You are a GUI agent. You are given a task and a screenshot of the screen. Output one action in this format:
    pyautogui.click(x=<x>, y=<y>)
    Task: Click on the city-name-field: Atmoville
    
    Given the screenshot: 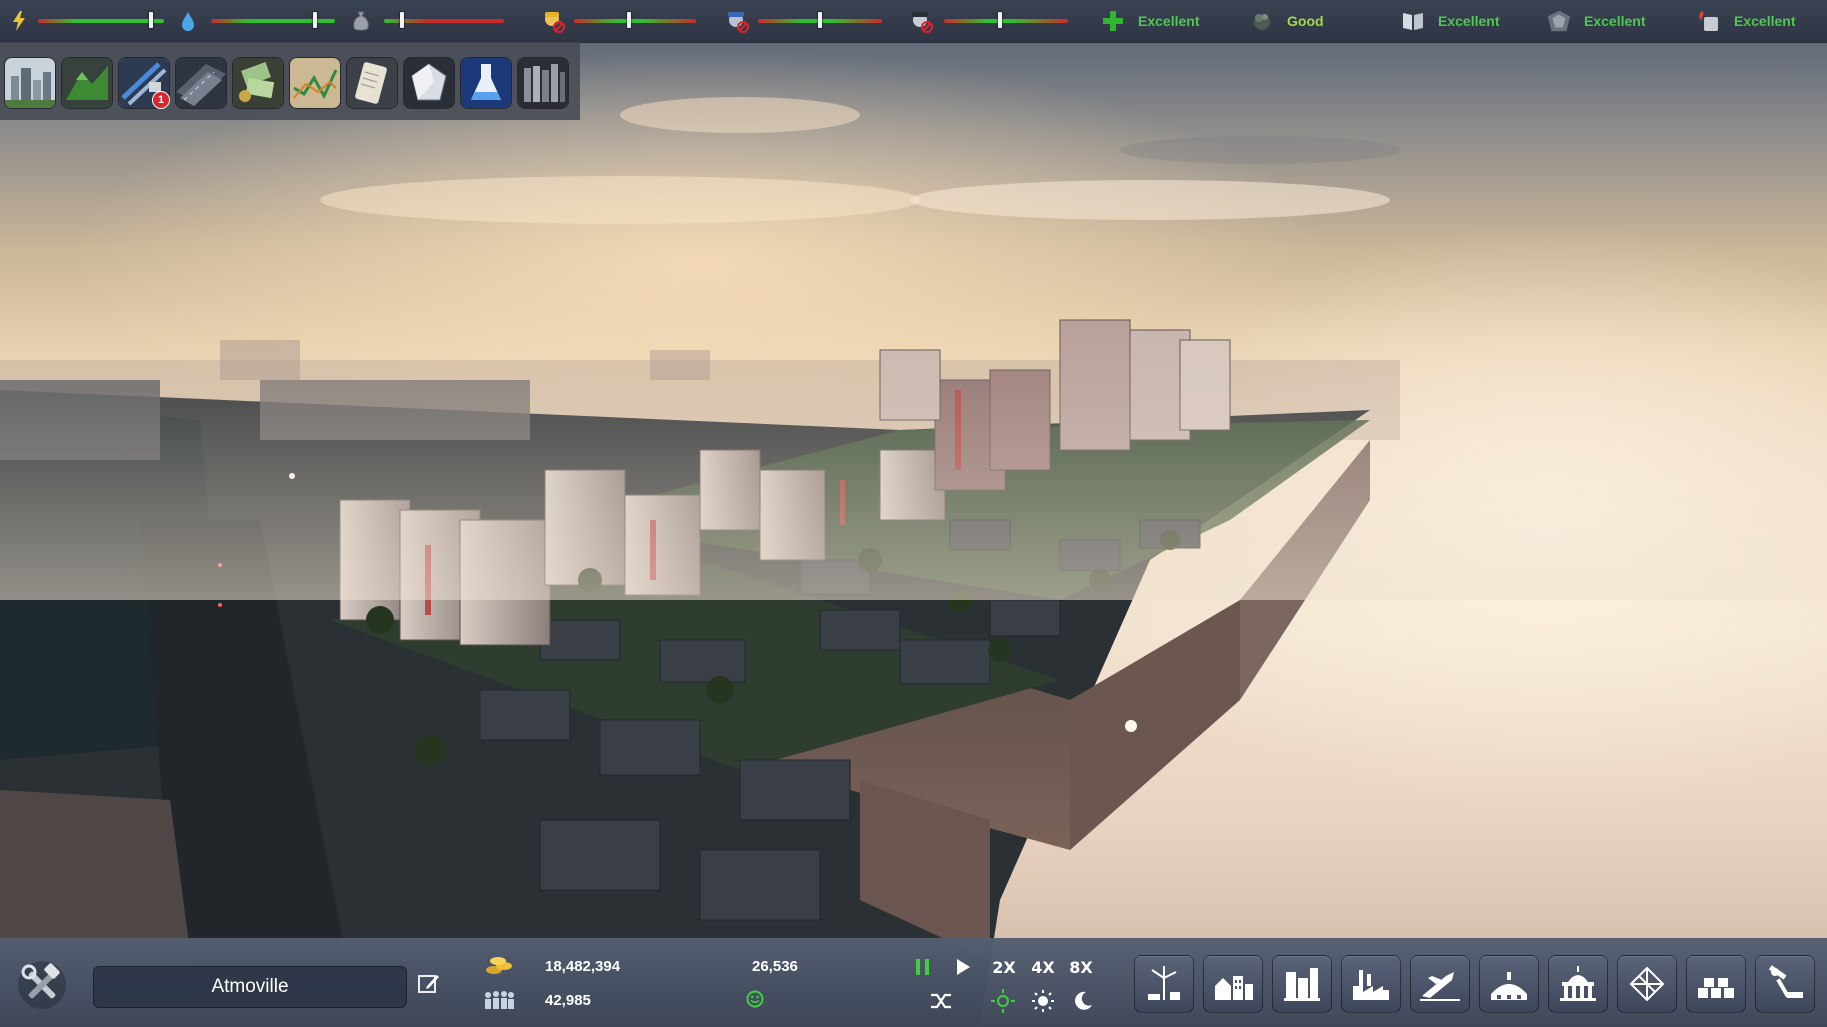 What is the action you would take?
    pyautogui.click(x=250, y=987)
    